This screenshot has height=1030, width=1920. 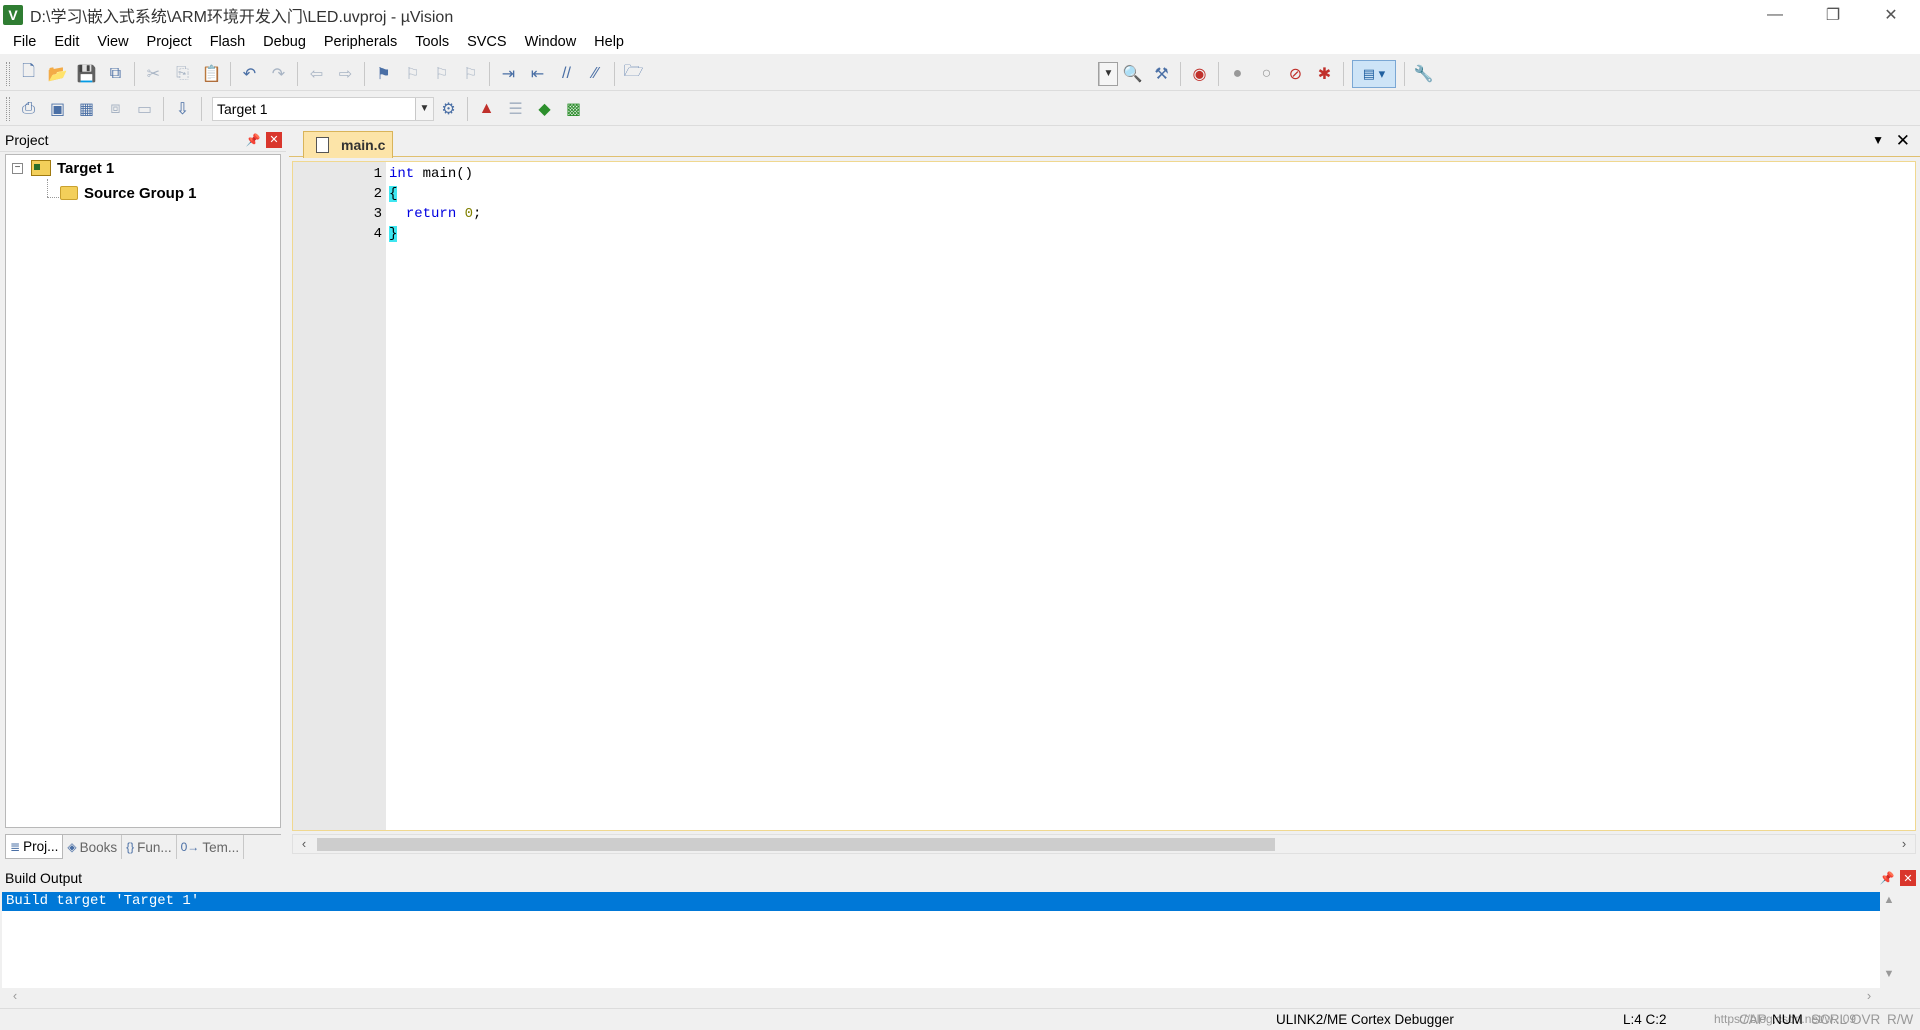 What do you see at coordinates (153, 74) in the screenshot?
I see `cut-icon: ✂` at bounding box center [153, 74].